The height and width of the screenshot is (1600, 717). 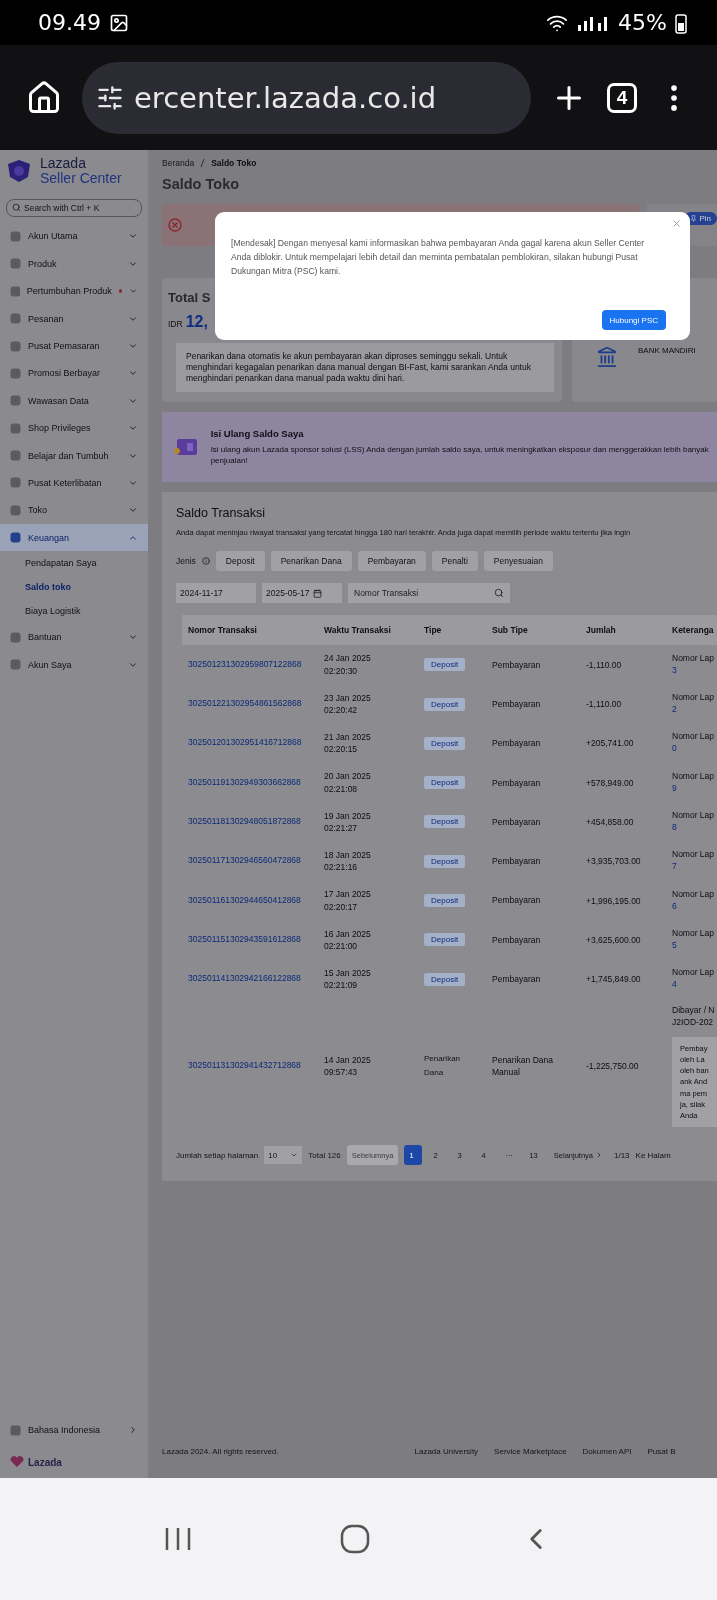 I want to click on contact-psc-button: Hubungi PSC, so click(x=633, y=320).